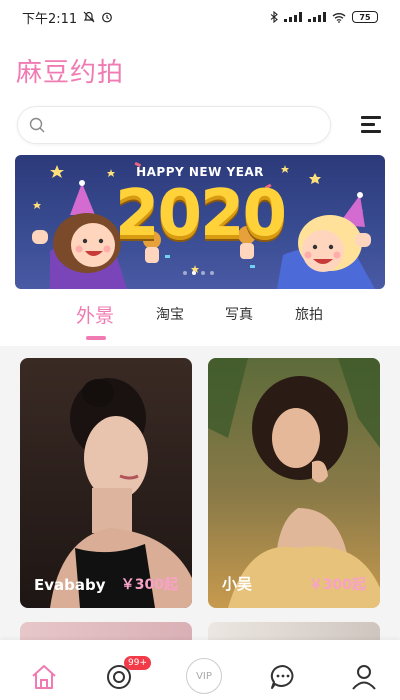  What do you see at coordinates (198, 273) in the screenshot?
I see `carousel-indicator` at bounding box center [198, 273].